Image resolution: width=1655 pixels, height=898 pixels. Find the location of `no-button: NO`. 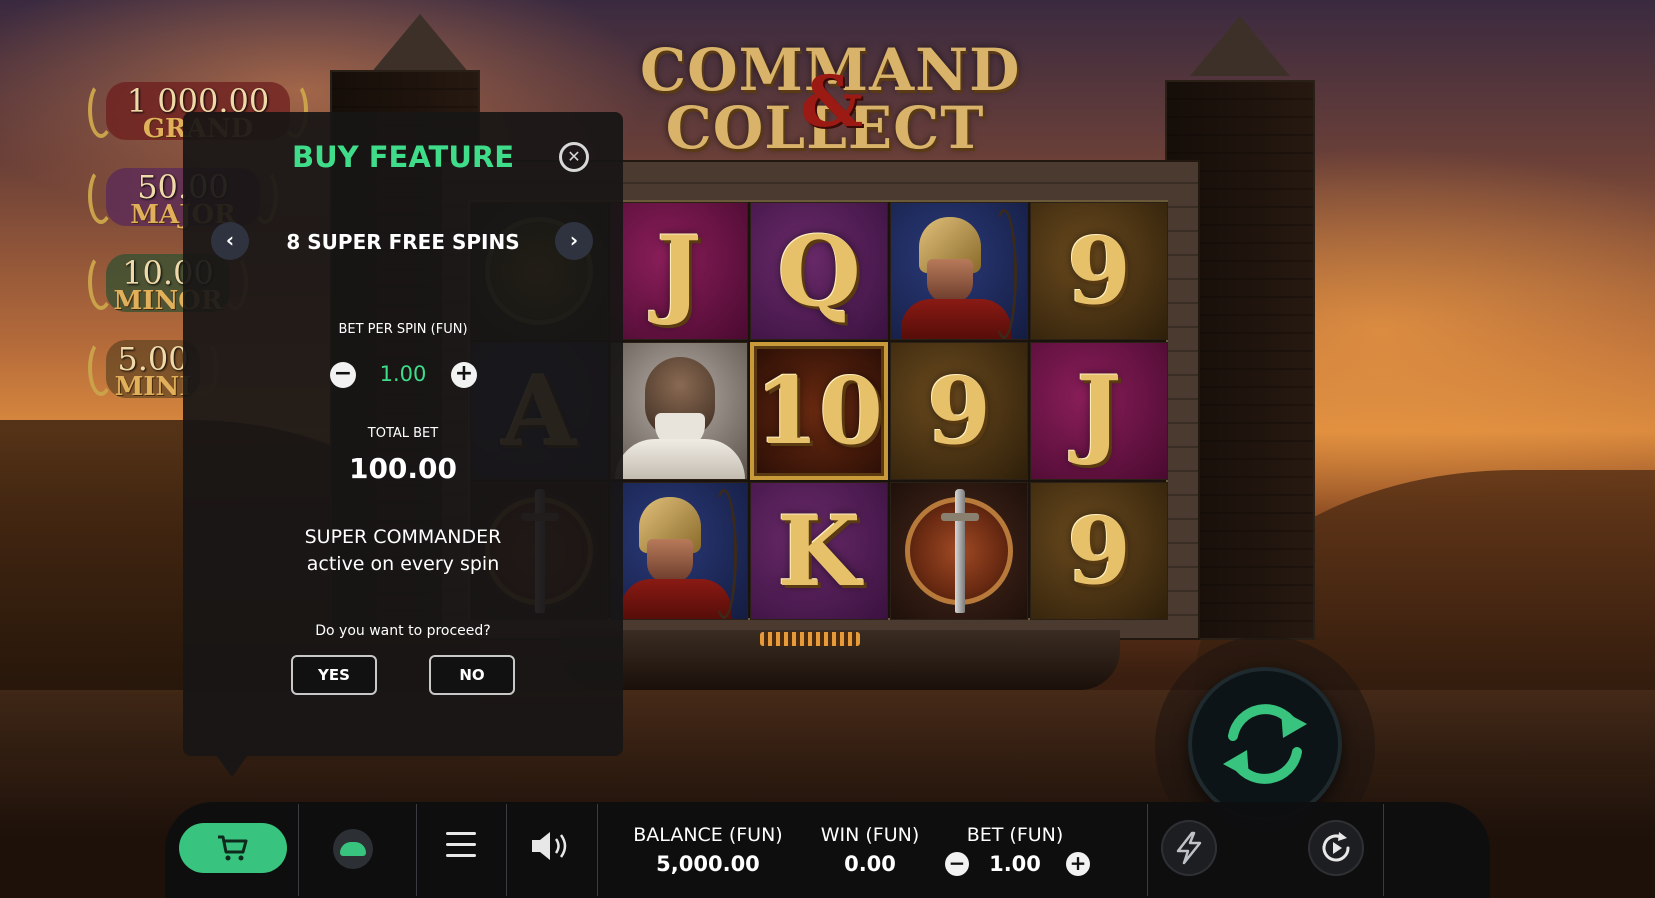

no-button: NO is located at coordinates (472, 675).